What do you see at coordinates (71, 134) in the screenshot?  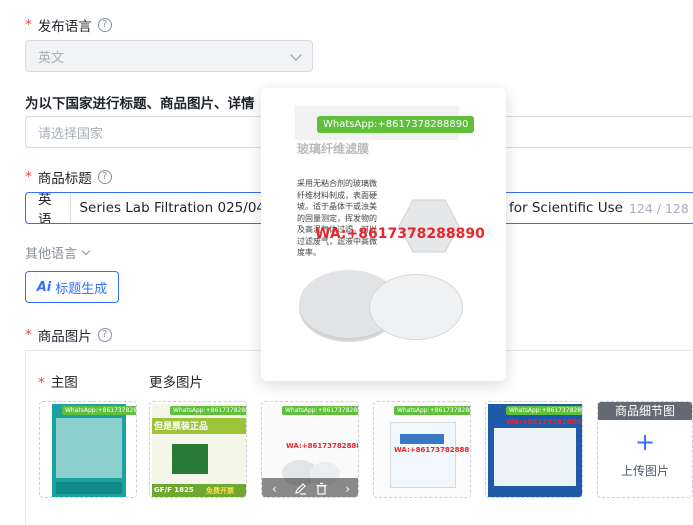 I see `country-placeholder: 请选择国家` at bounding box center [71, 134].